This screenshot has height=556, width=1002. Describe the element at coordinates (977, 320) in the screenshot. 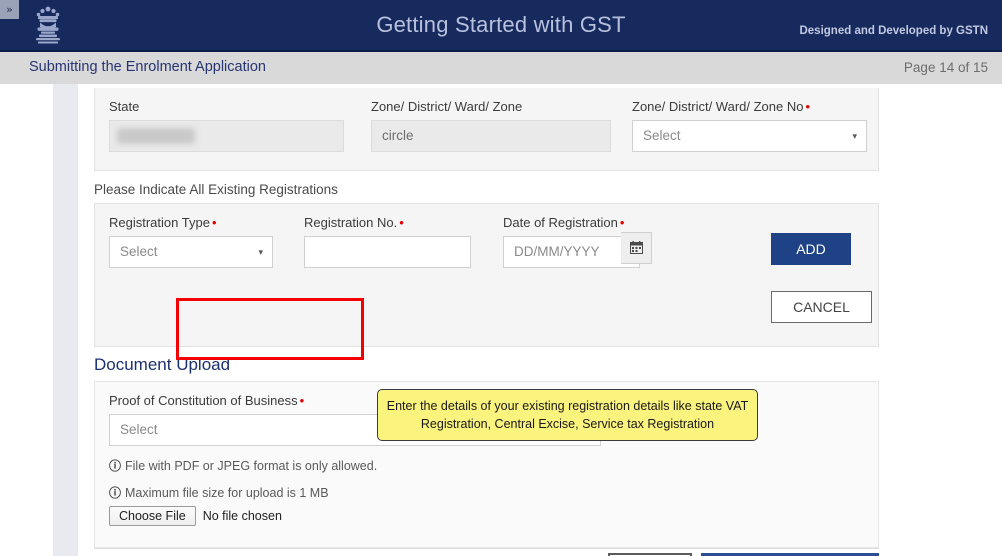

I see `right-gutter` at that location.